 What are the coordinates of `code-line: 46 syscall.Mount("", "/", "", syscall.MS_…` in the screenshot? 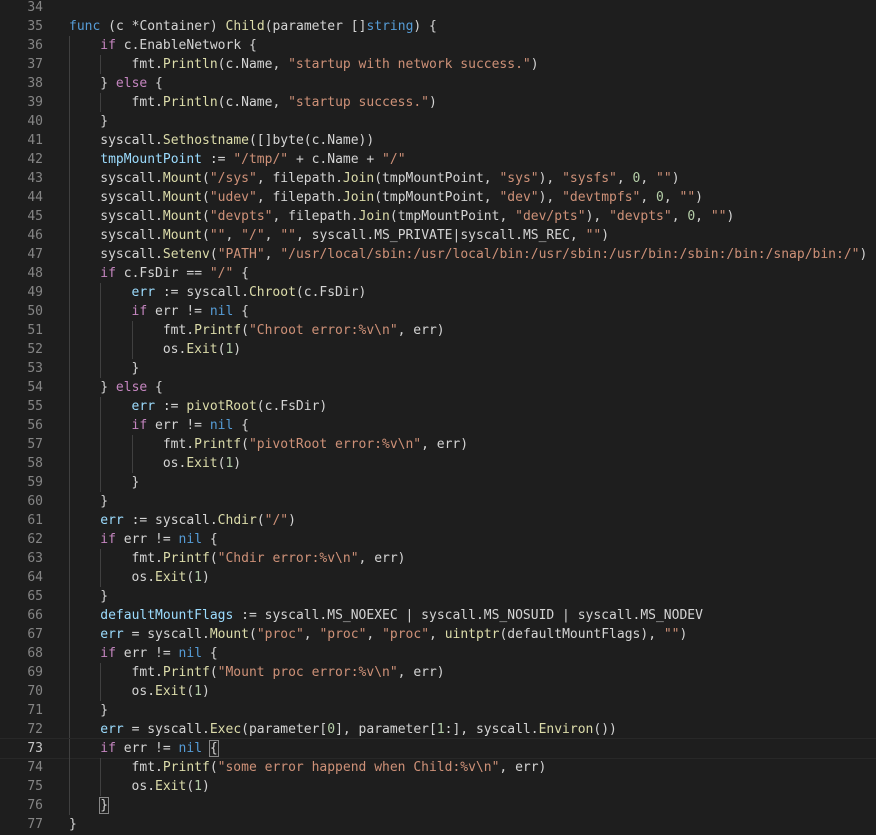 It's located at (438, 235).